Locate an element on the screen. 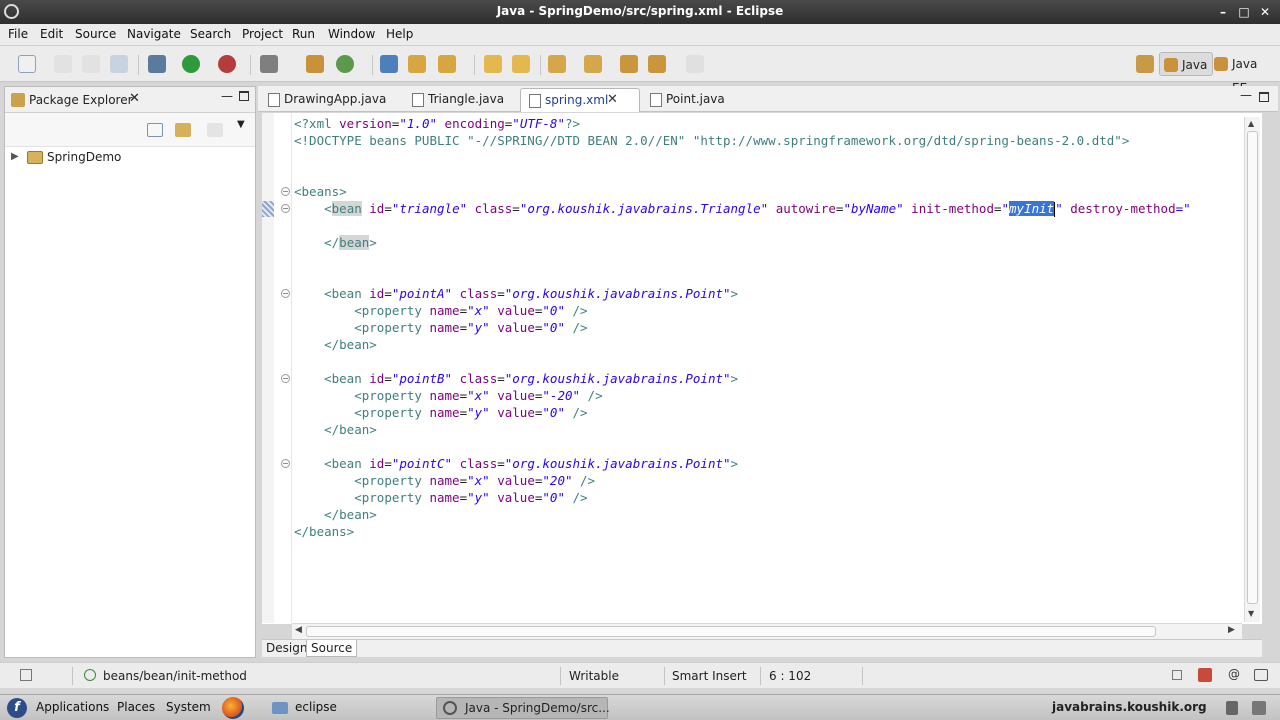  taskbar-places: Places is located at coordinates (136, 707).